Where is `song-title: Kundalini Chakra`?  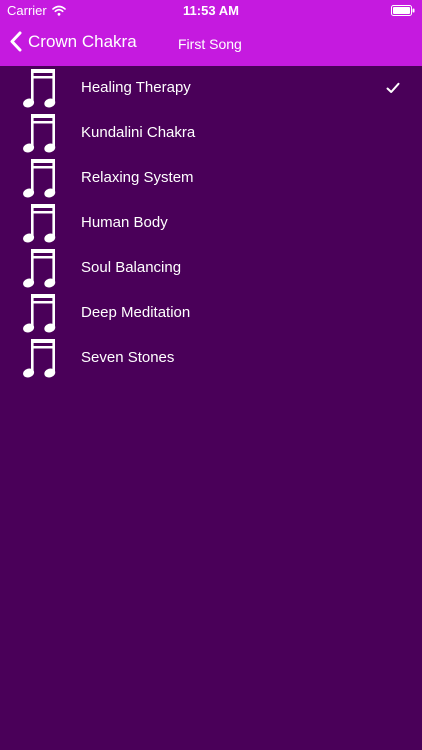 song-title: Kundalini Chakra is located at coordinates (138, 132).